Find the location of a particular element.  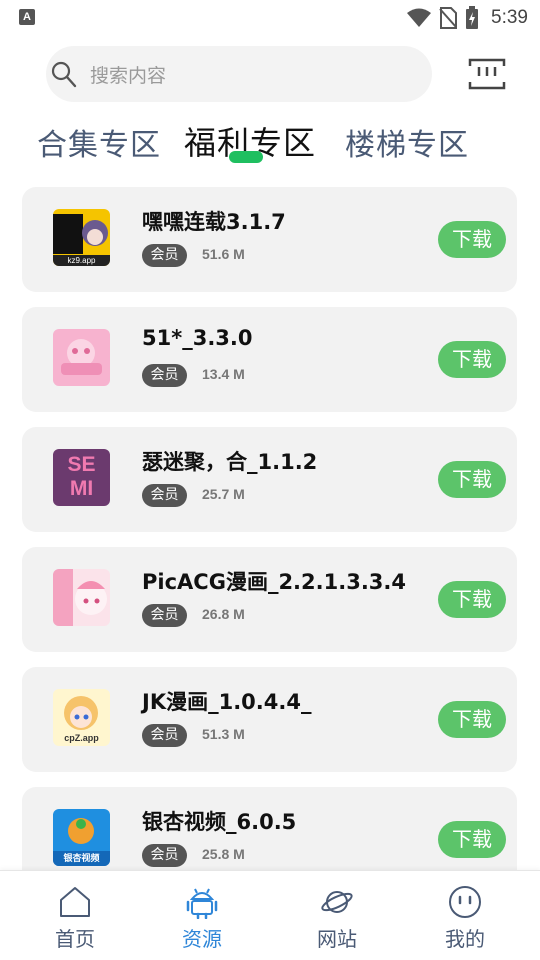

nav-label: 我的 is located at coordinates (465, 939).